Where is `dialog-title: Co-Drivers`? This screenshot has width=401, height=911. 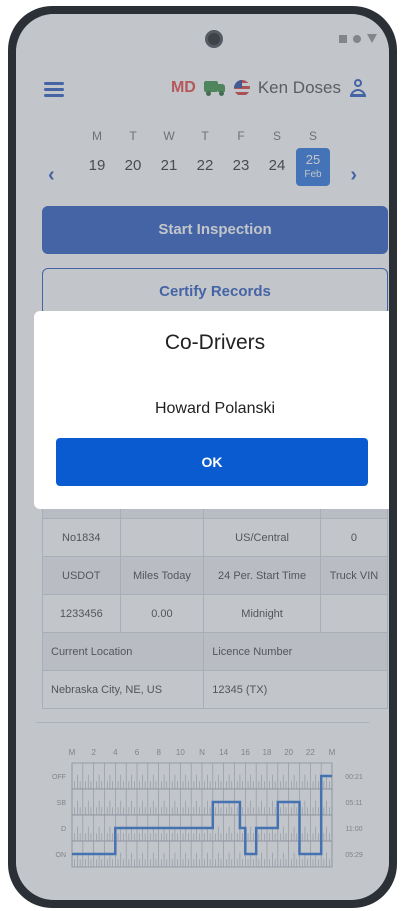
dialog-title: Co-Drivers is located at coordinates (215, 342).